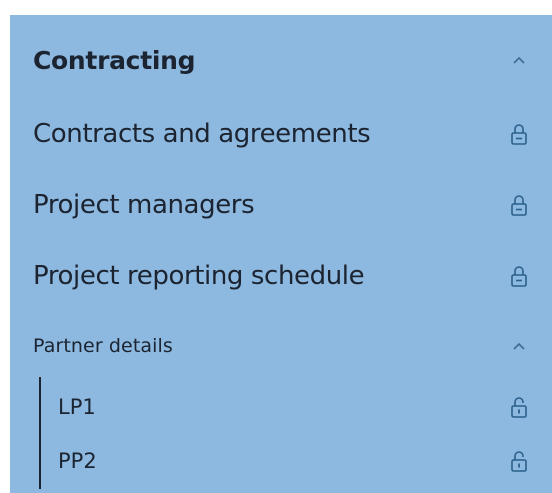  What do you see at coordinates (114, 60) in the screenshot?
I see `section-title: Contracting` at bounding box center [114, 60].